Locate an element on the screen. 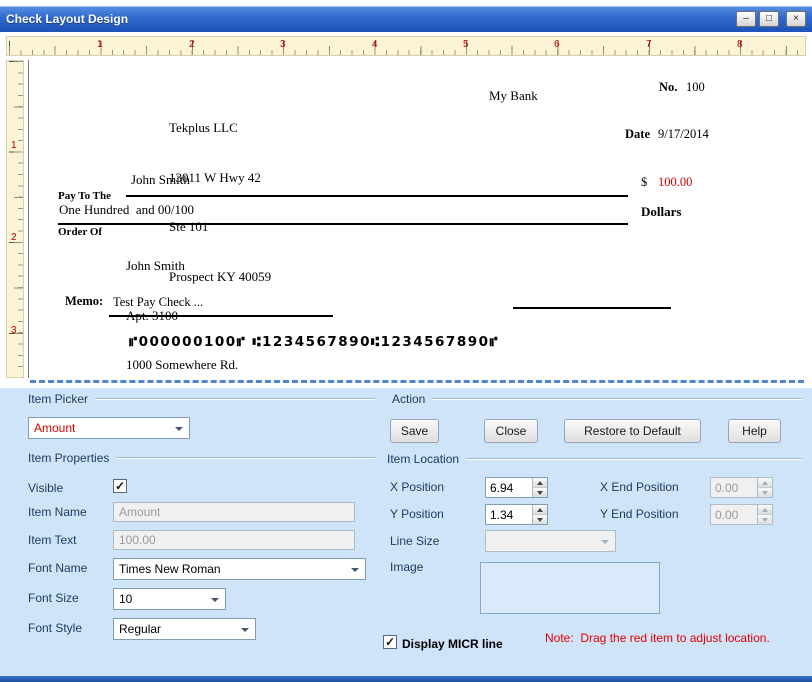 This screenshot has height=682, width=812. maximize-icon: □ is located at coordinates (769, 18).